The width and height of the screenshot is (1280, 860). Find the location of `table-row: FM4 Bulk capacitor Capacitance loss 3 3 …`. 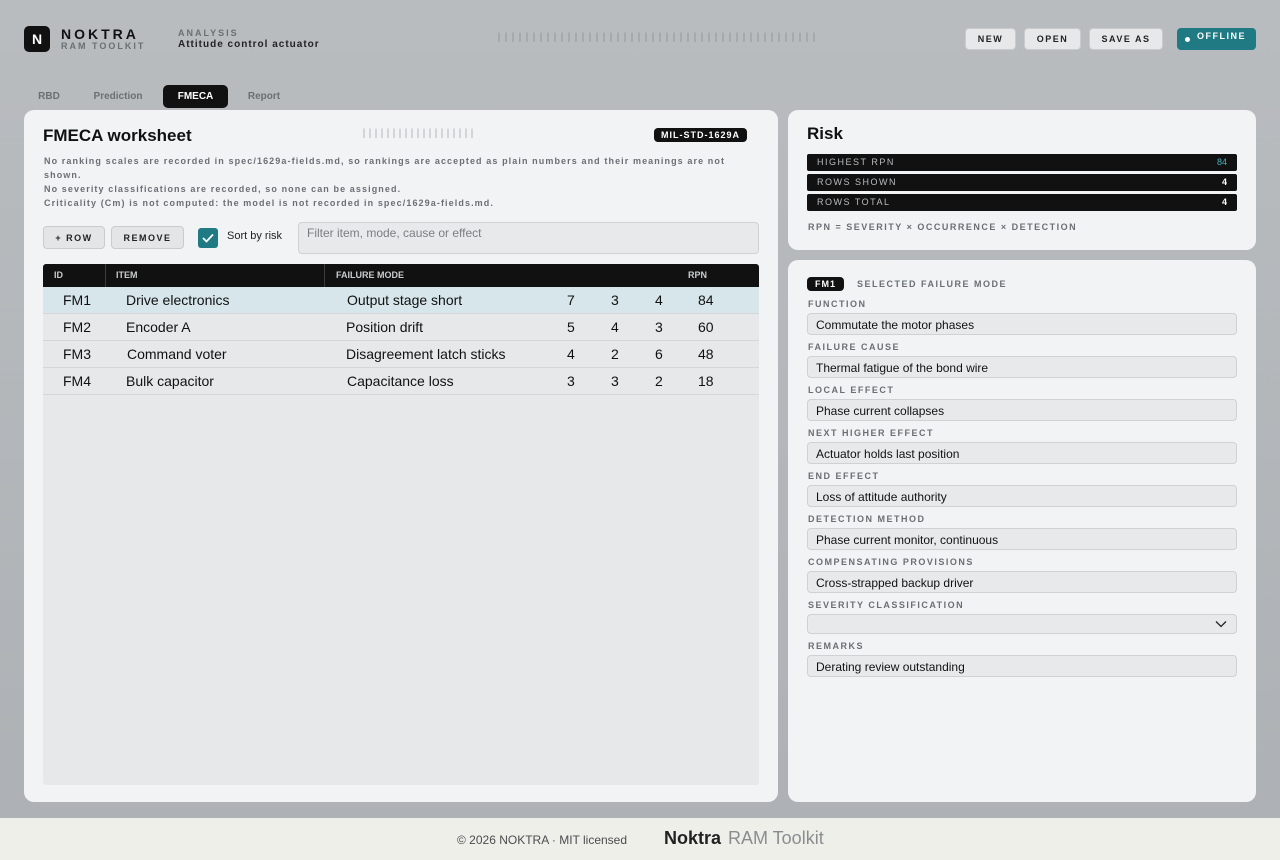

table-row: FM4 Bulk capacitor Capacitance loss 3 3 … is located at coordinates (401, 381).